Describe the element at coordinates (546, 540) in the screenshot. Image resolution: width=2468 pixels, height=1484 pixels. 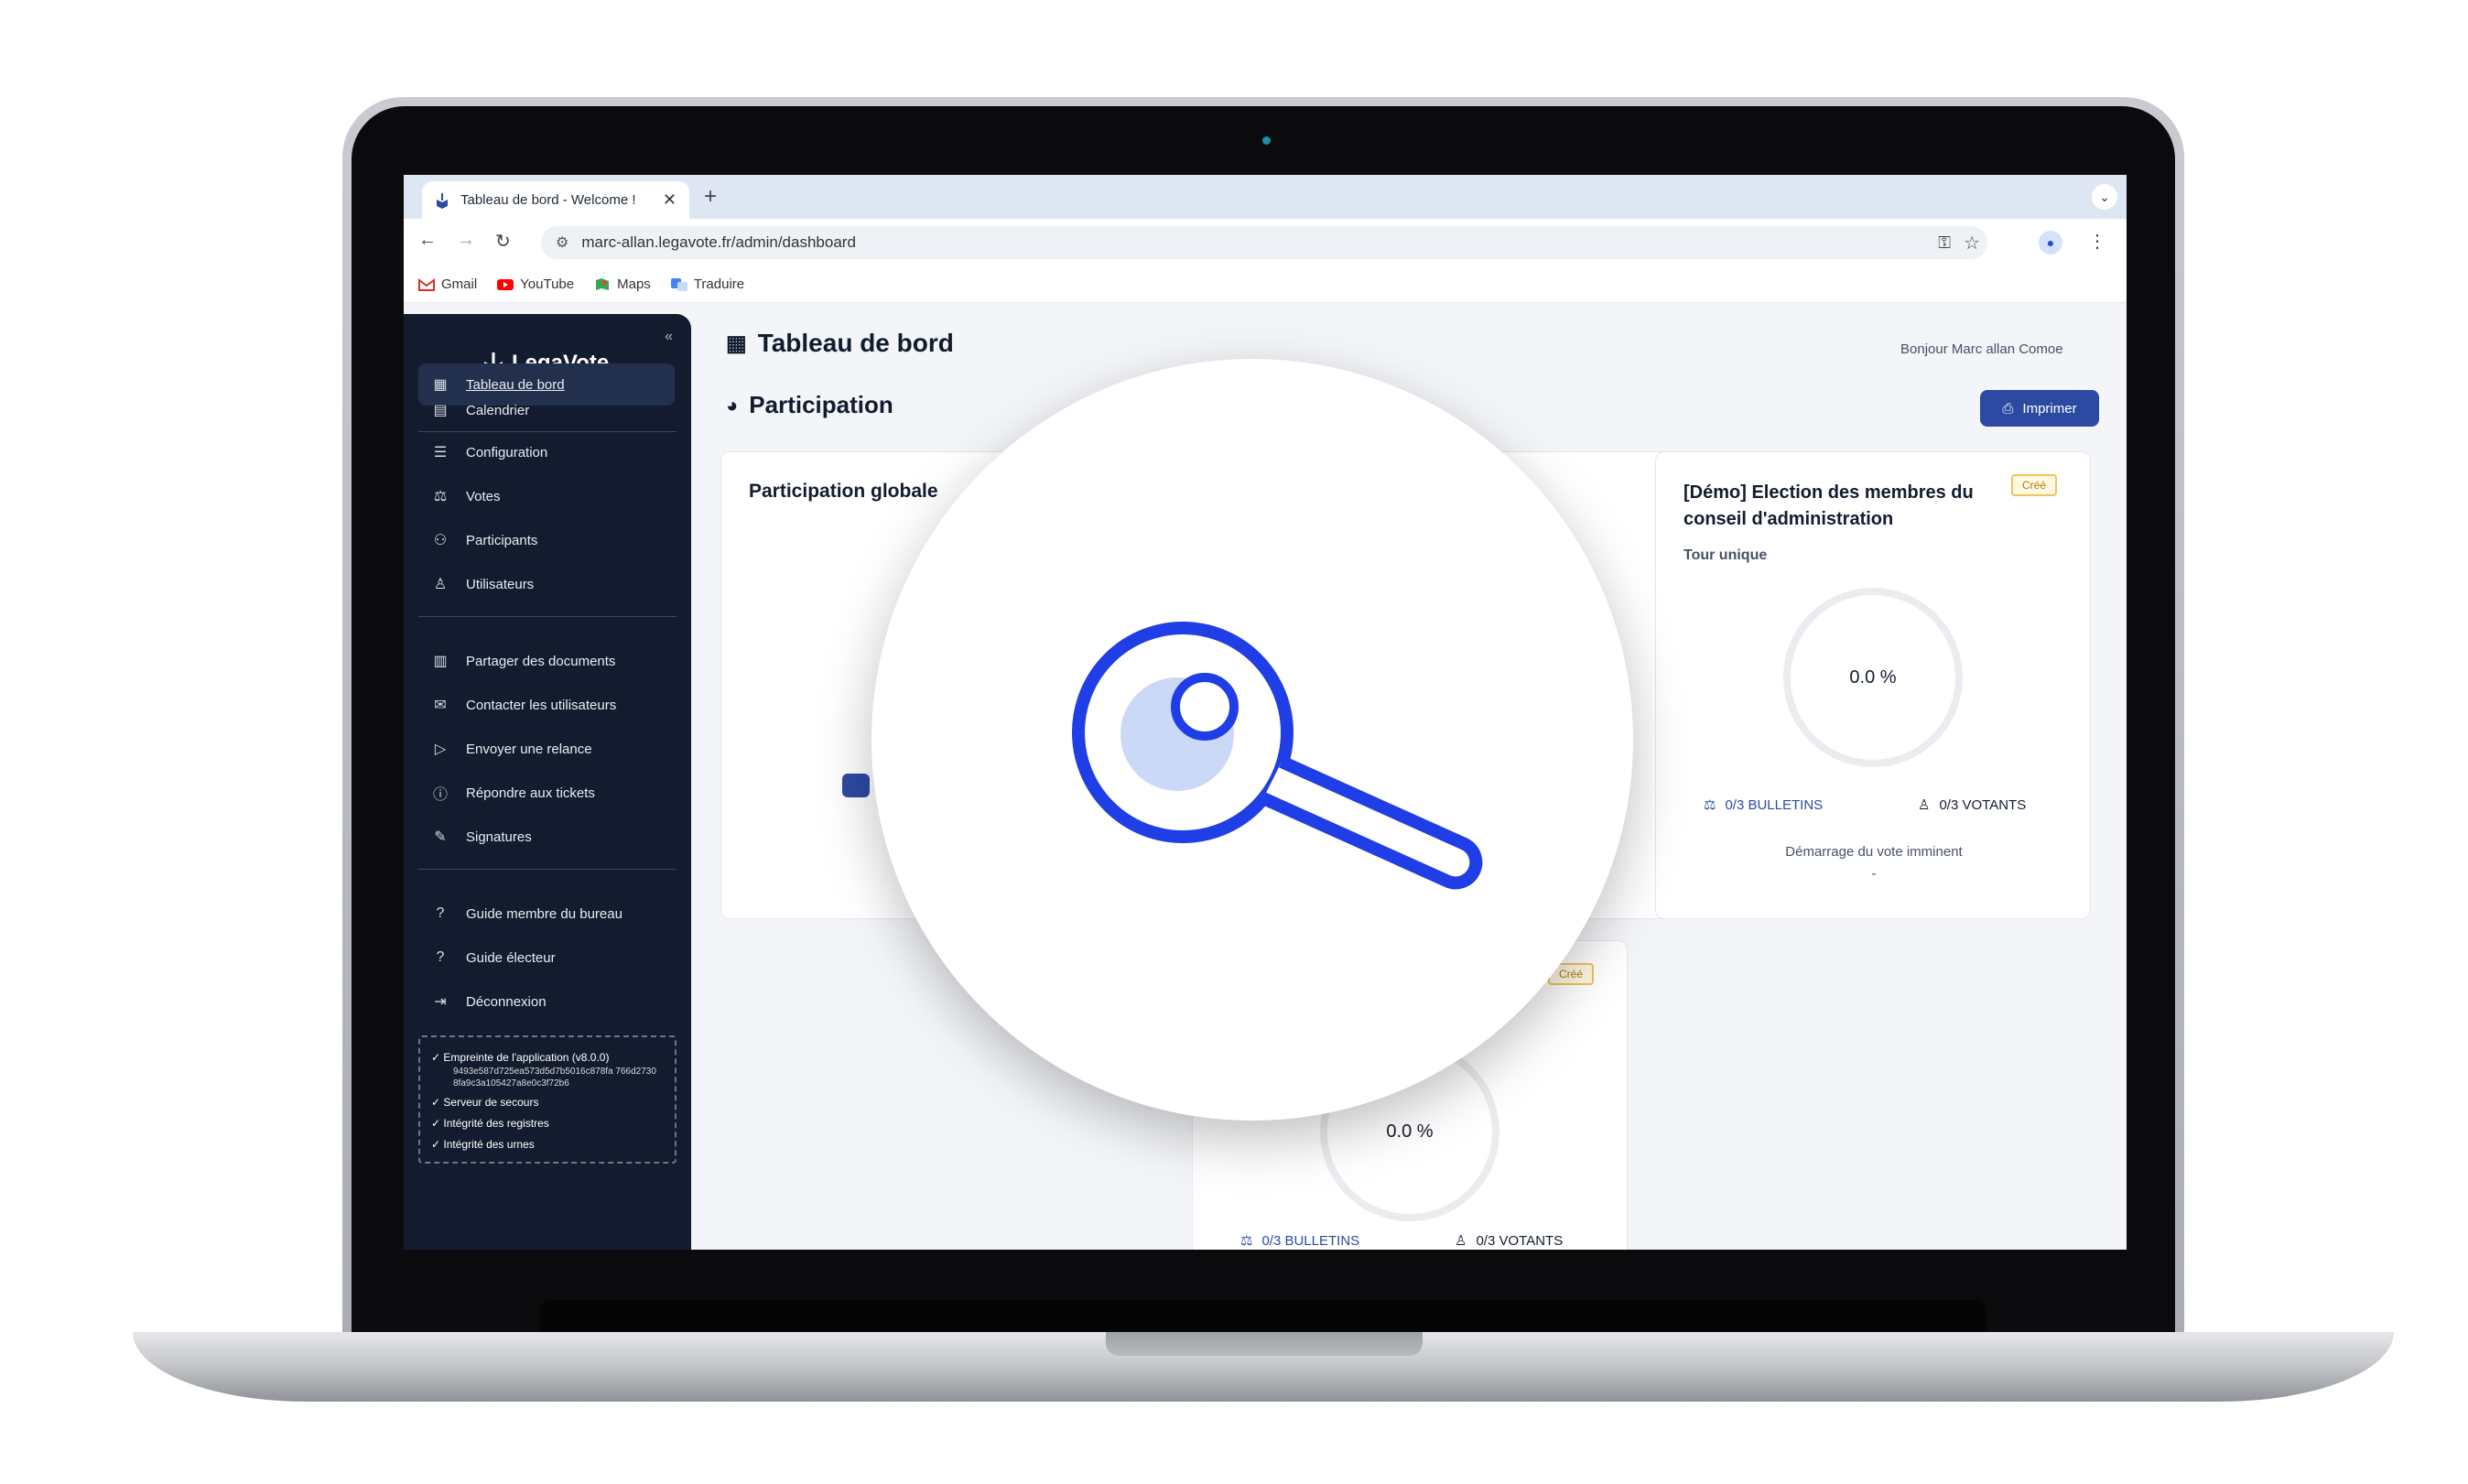
I see `sidebar-item-participants: ⚇ Participants` at that location.